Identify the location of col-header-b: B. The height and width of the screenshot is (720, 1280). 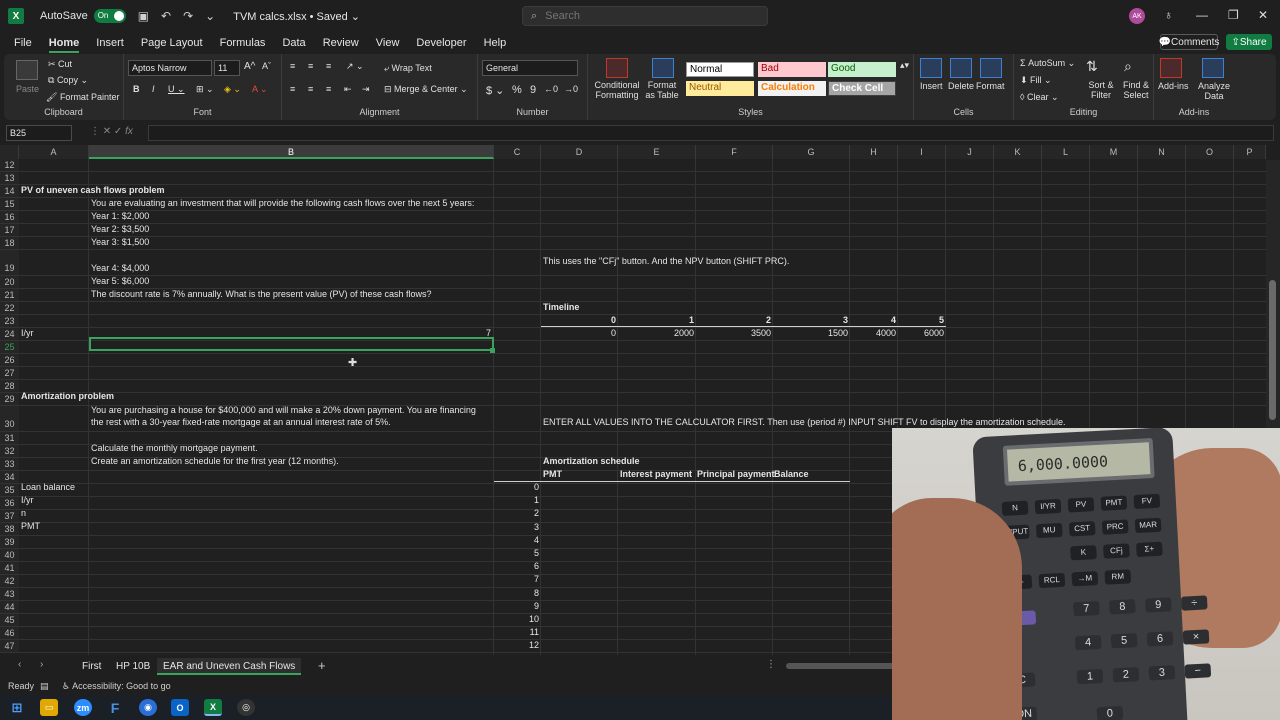
(291, 152).